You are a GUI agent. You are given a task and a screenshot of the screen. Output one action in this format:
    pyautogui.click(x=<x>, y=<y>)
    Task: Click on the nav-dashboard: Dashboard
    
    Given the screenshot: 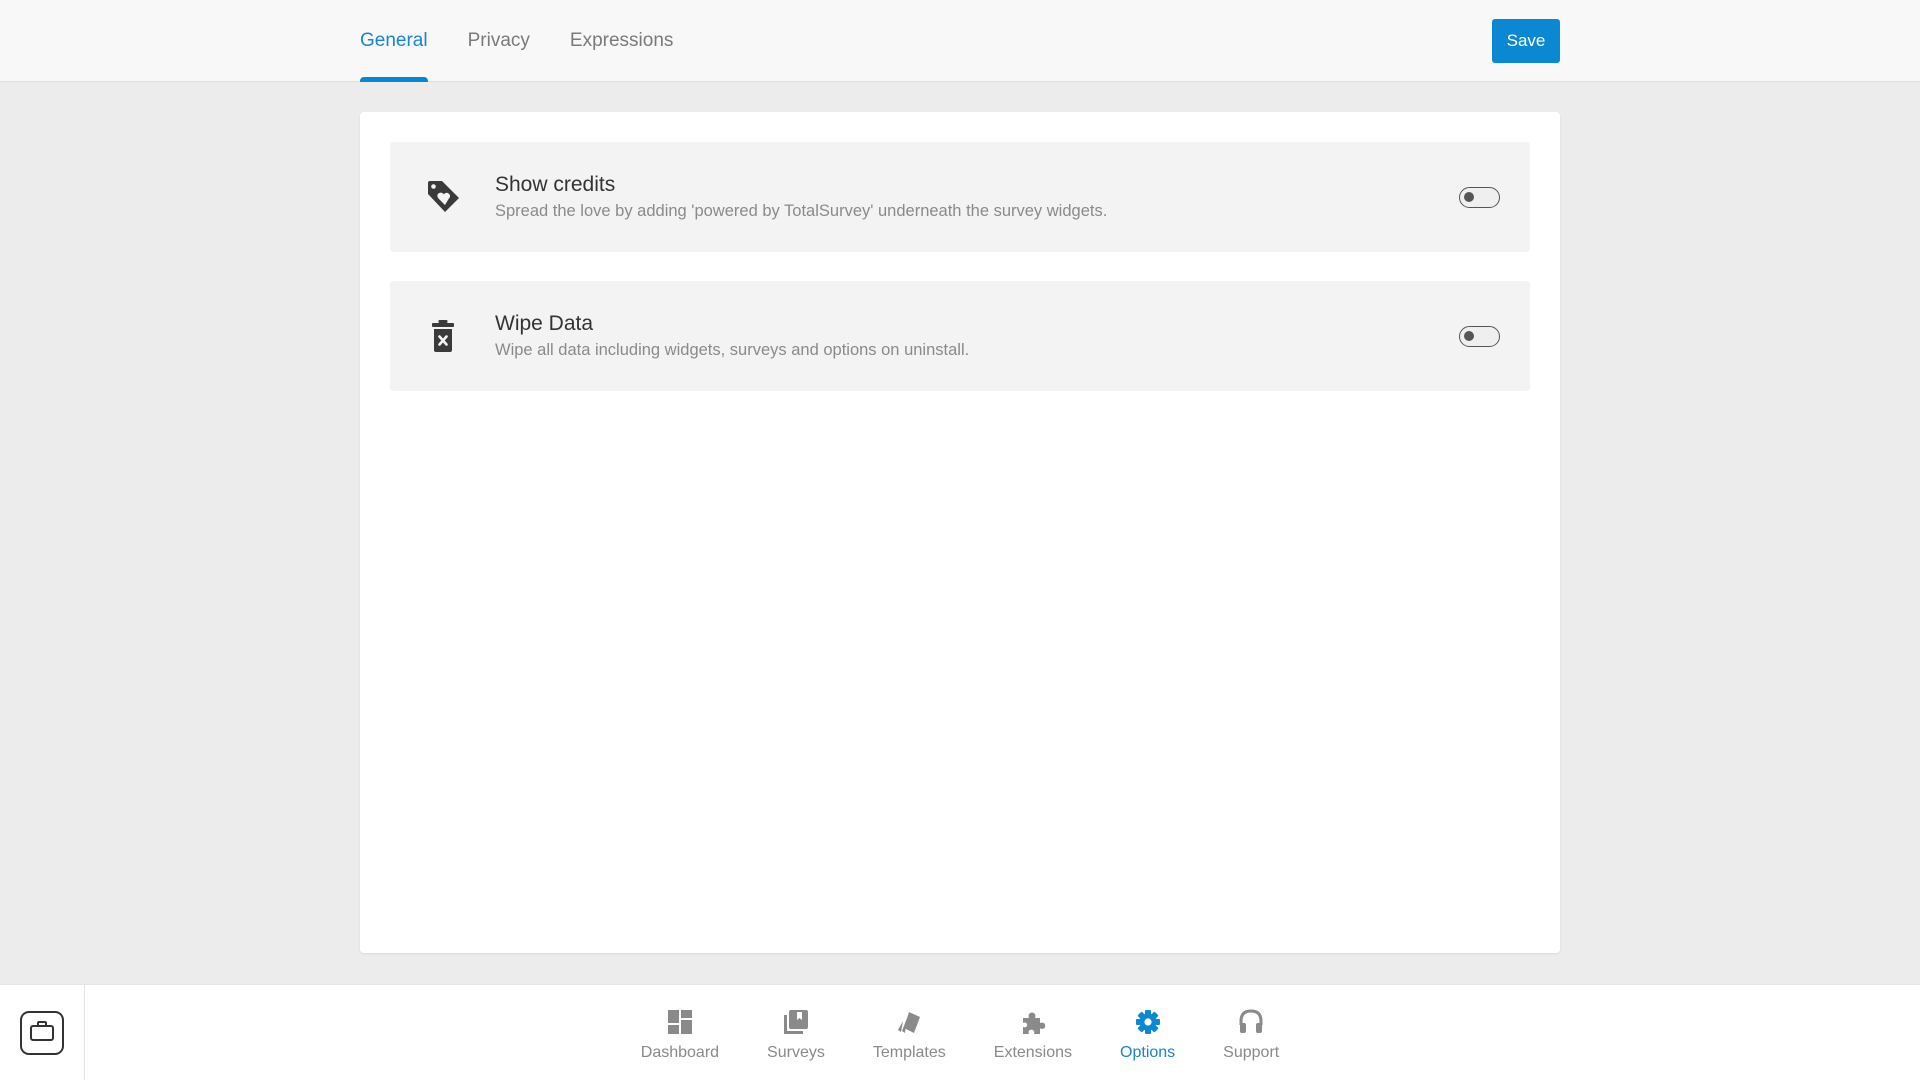 What is the action you would take?
    pyautogui.click(x=680, y=1032)
    